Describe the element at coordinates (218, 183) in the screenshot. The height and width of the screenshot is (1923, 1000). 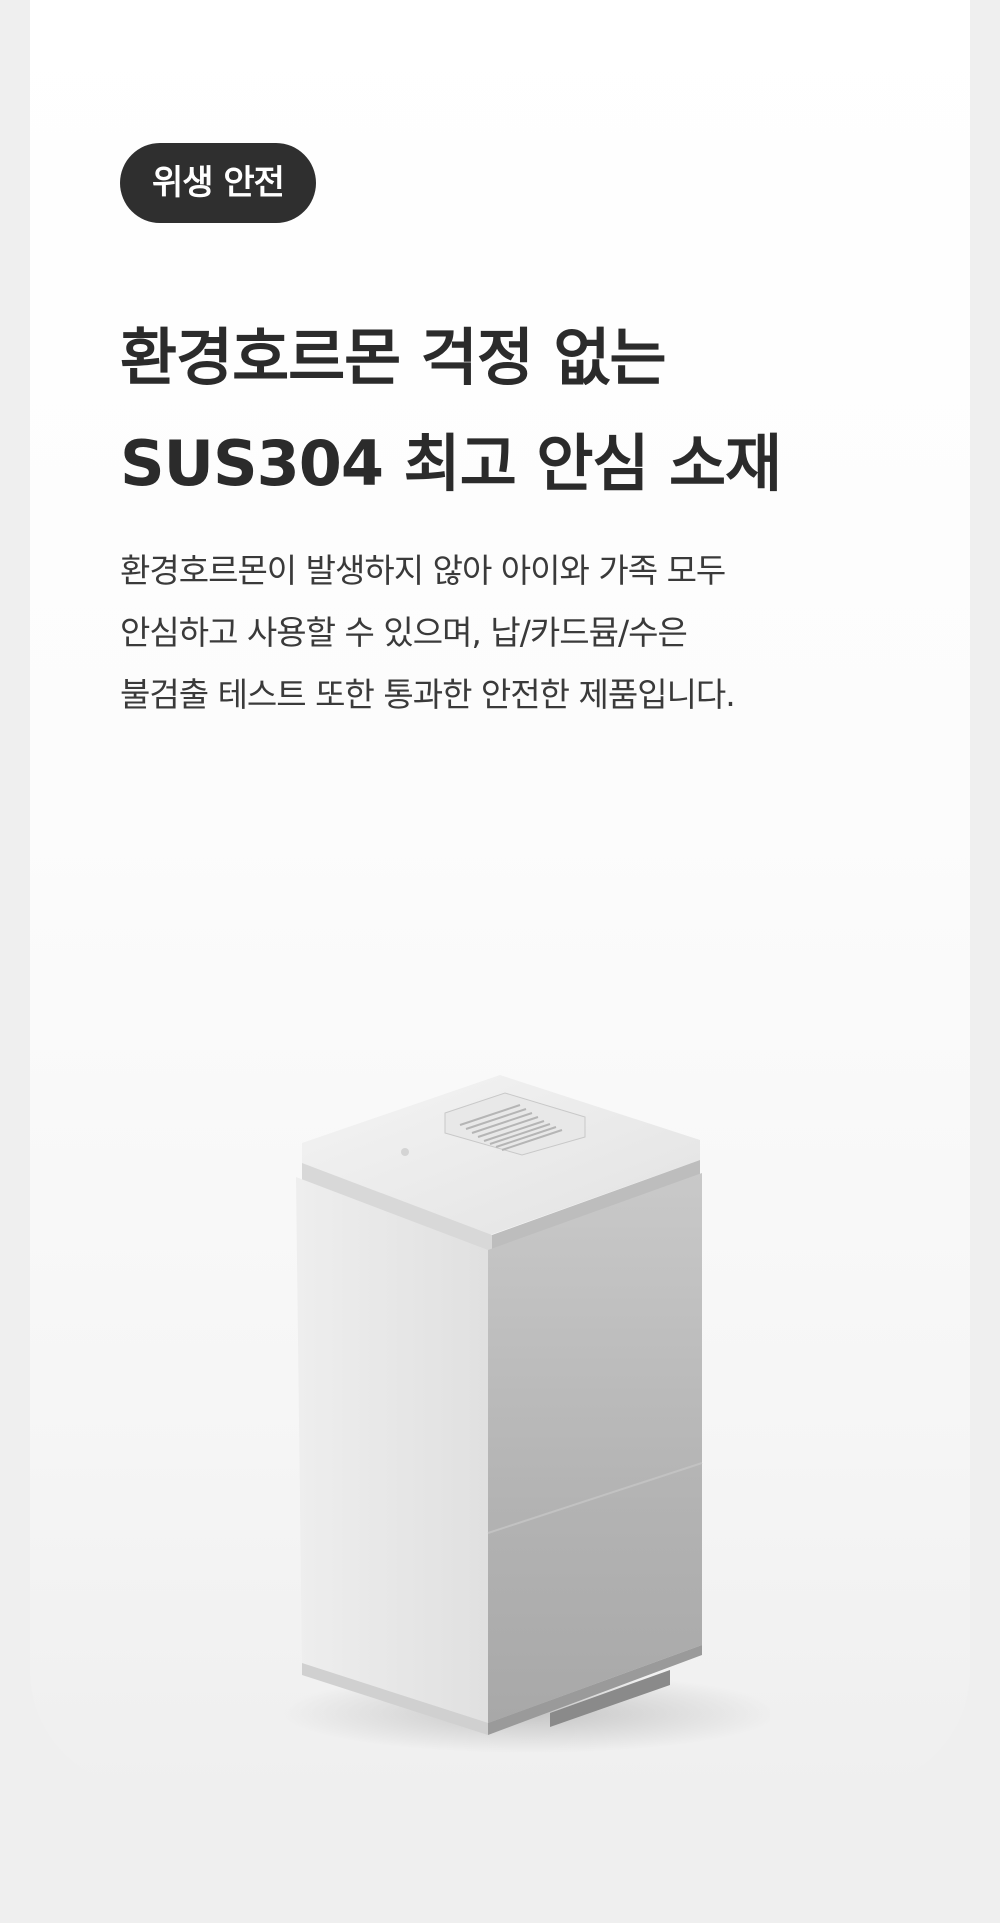
I see `category-badge: 위생 안전` at that location.